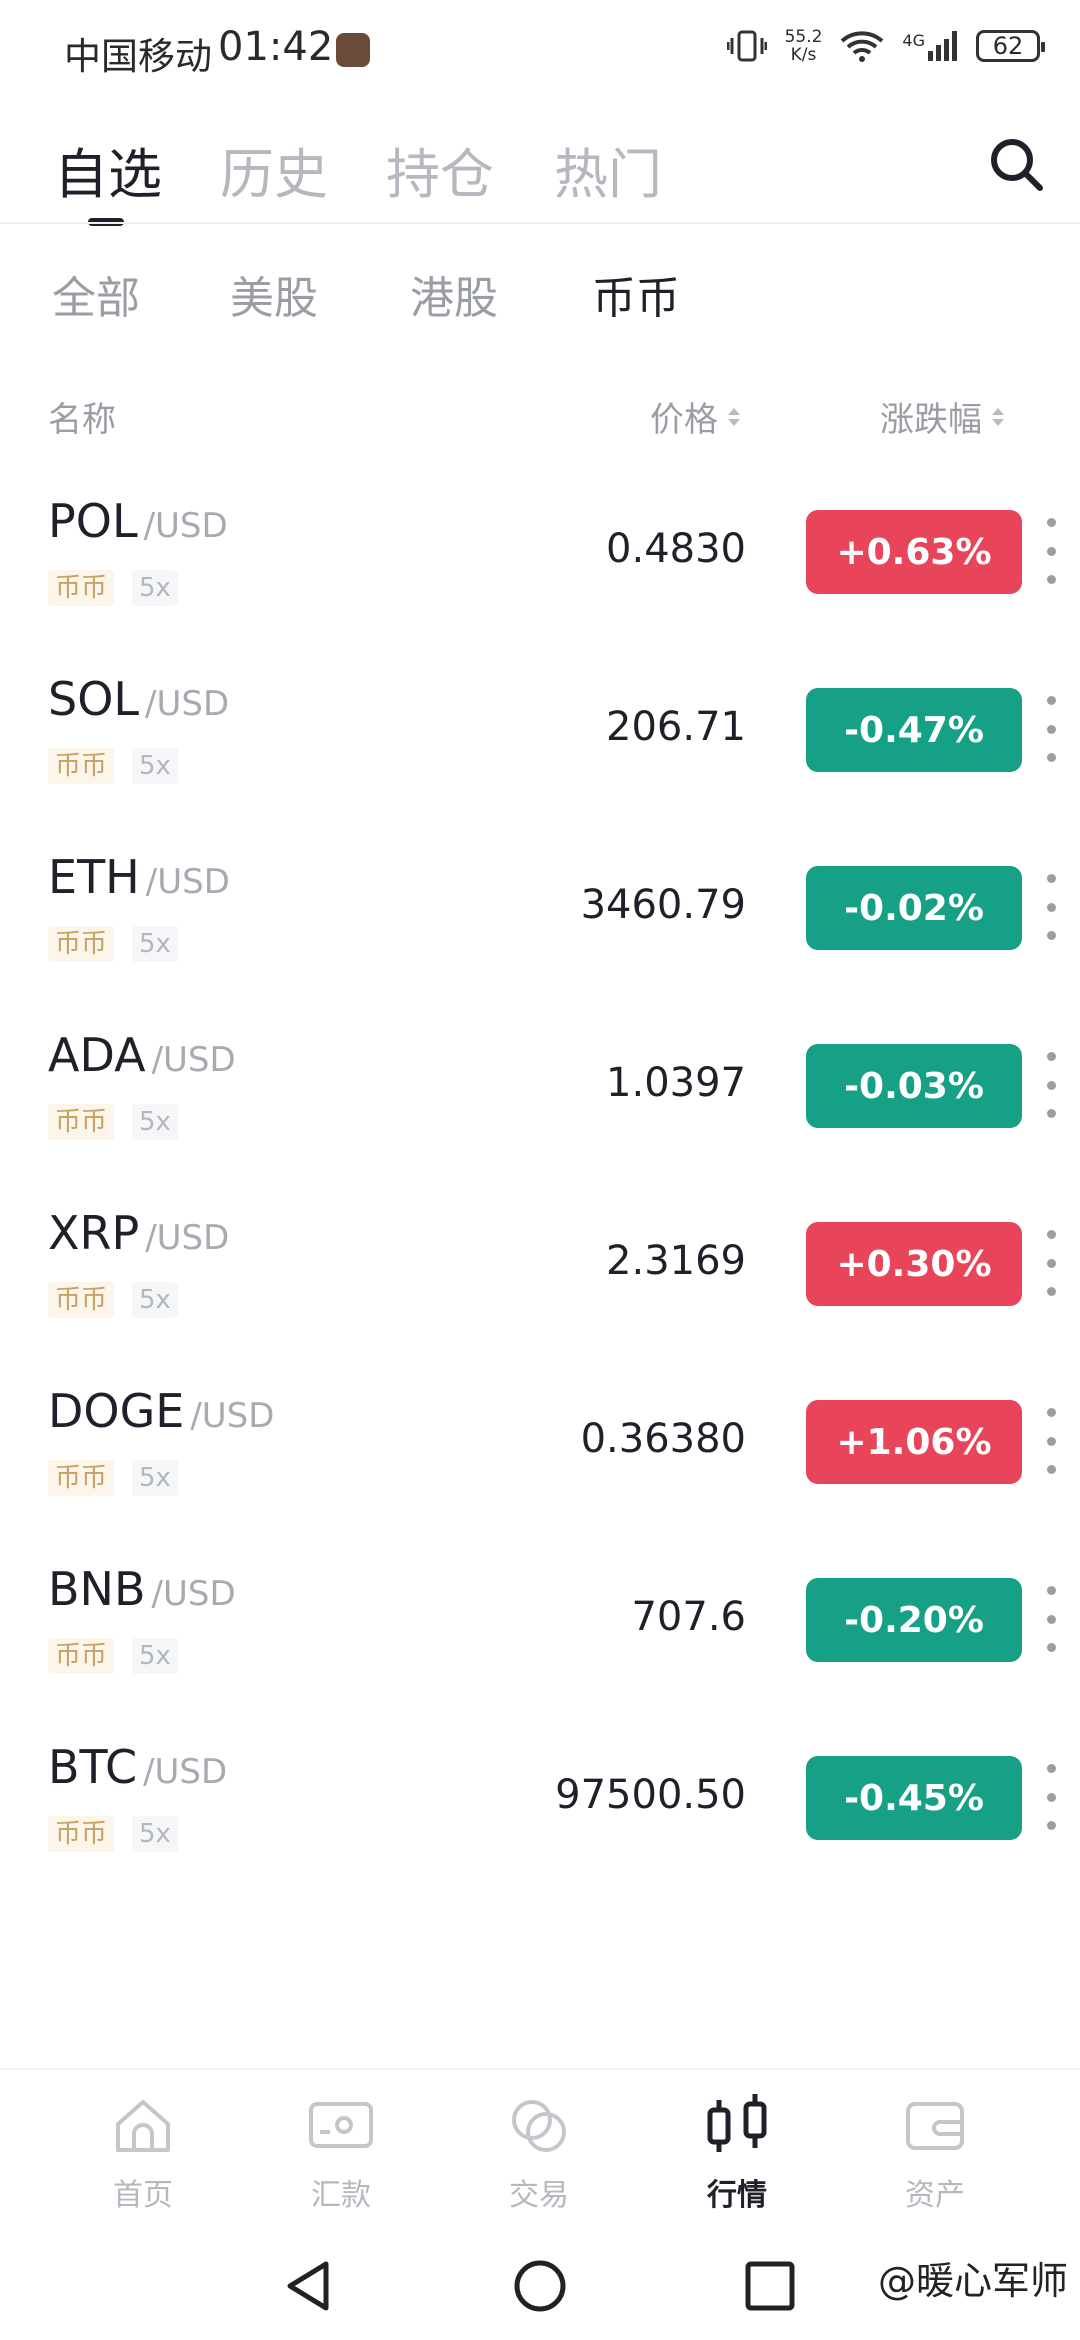 The image size is (1080, 2340). Describe the element at coordinates (143, 2195) in the screenshot. I see `nav-label: 首页` at that location.